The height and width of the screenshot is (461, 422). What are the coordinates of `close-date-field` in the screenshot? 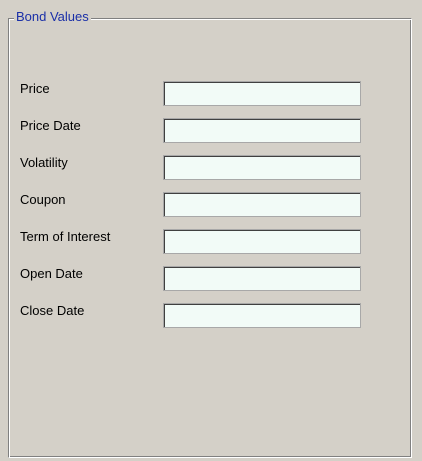 It's located at (262, 315).